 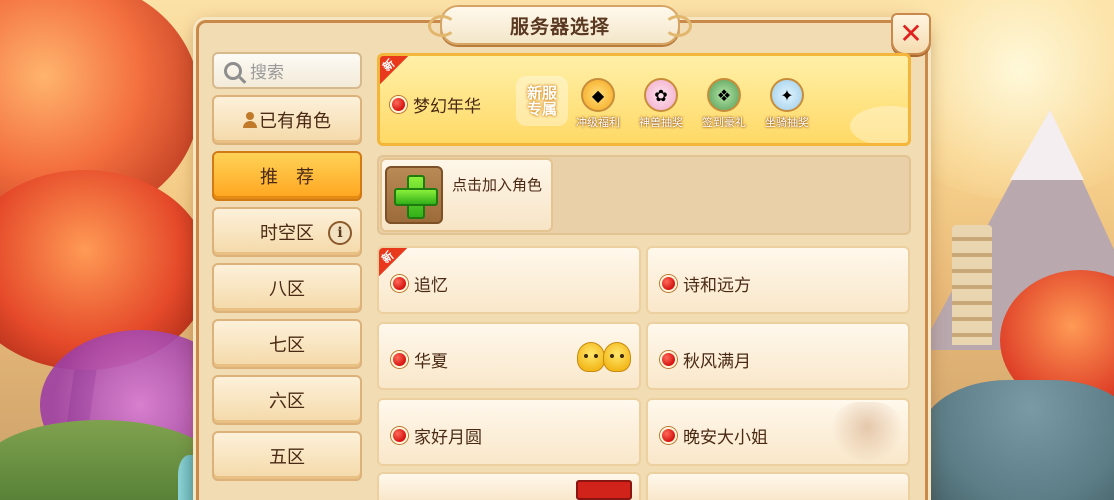 I want to click on server-name: 华夏, so click(x=431, y=362).